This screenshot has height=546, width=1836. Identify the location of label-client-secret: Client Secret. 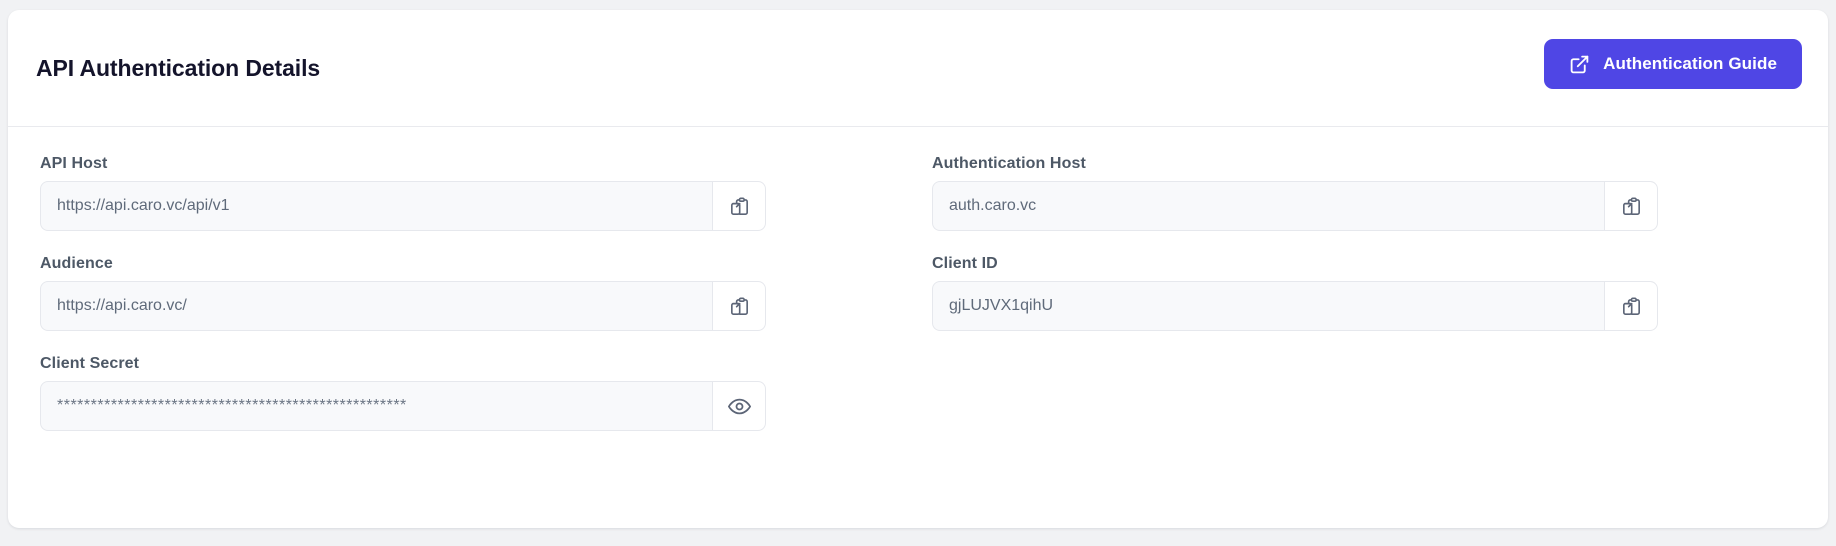
(90, 363).